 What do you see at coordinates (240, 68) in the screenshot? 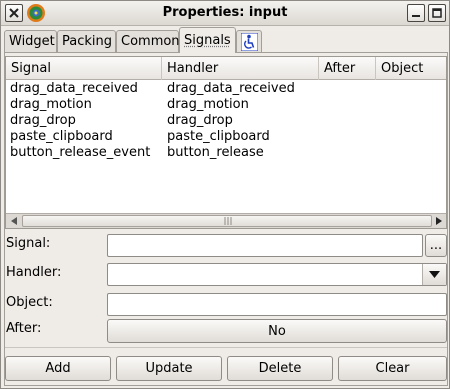
I see `column-header-handler: Handler` at bounding box center [240, 68].